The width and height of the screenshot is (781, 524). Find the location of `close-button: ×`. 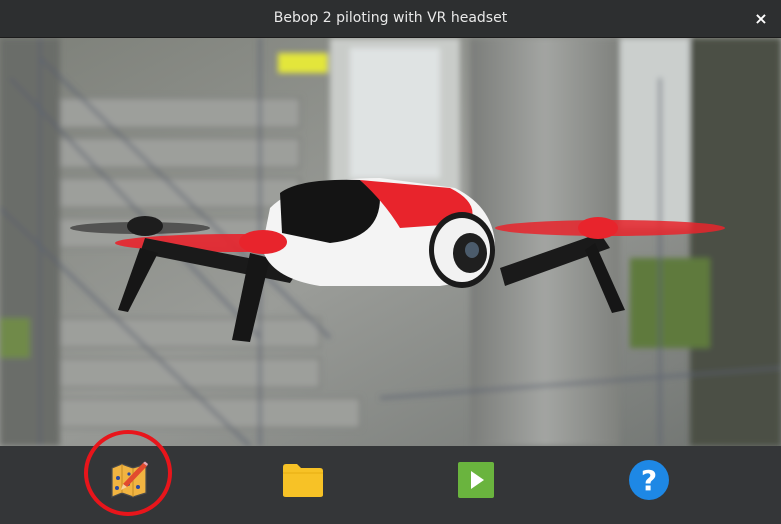

close-button: × is located at coordinates (761, 19).